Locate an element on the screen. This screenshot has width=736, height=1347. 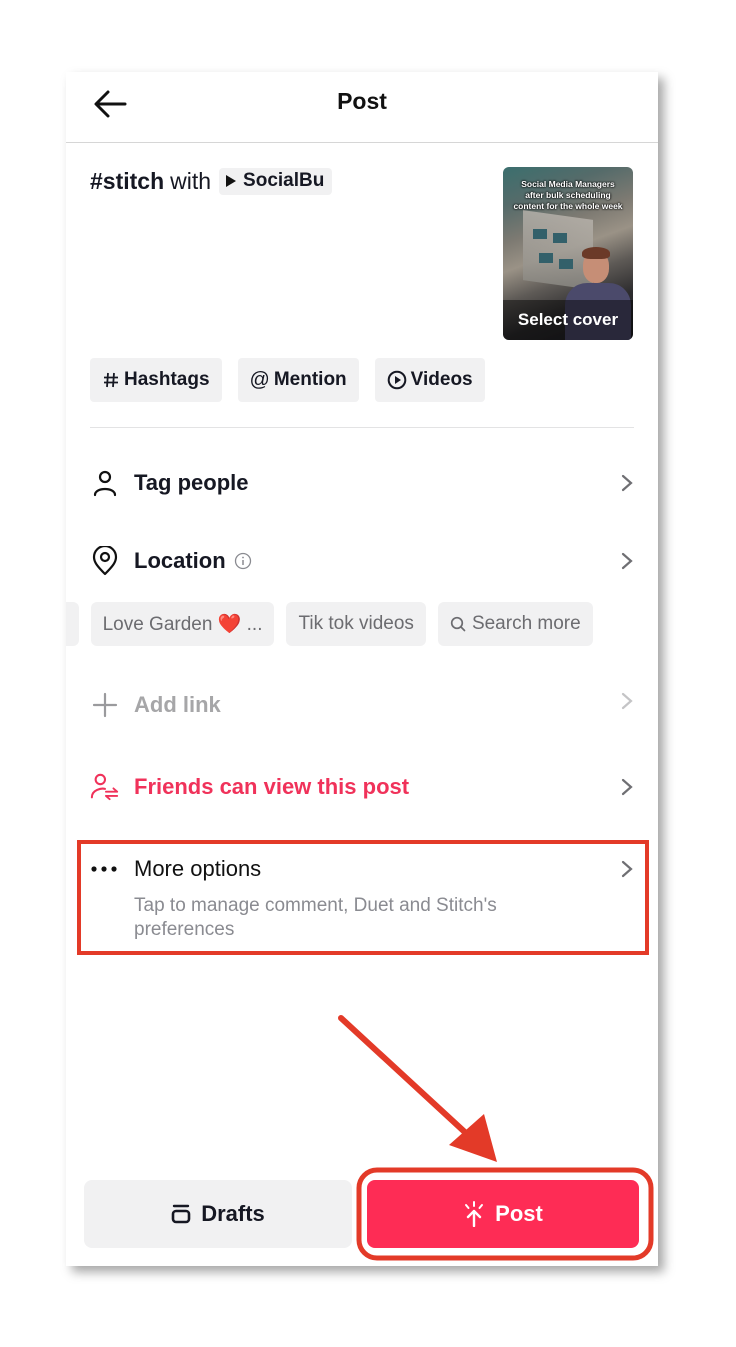
header: Post is located at coordinates (362, 107).